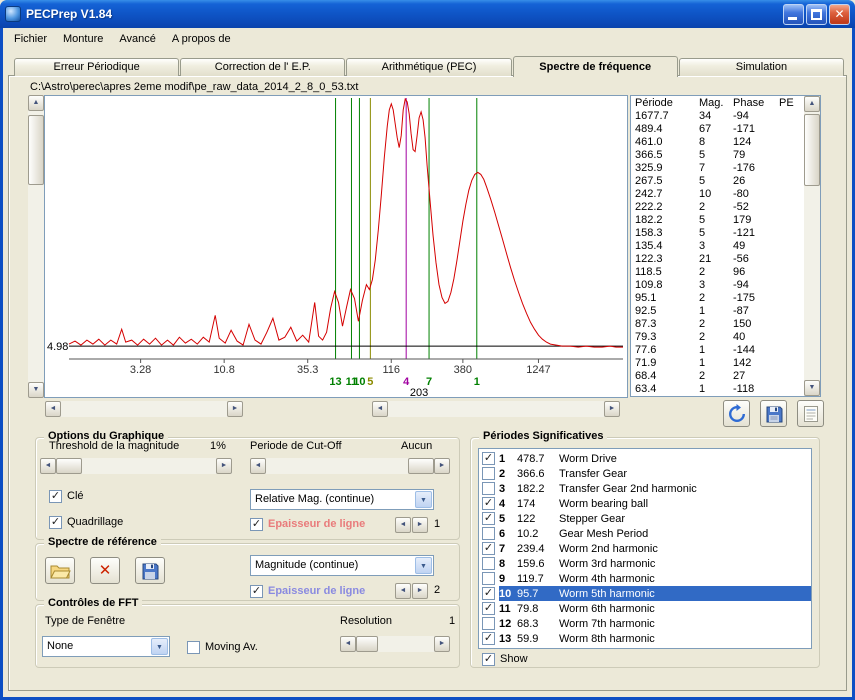  I want to click on table-row: 92.5 1 -87, so click(725, 311).